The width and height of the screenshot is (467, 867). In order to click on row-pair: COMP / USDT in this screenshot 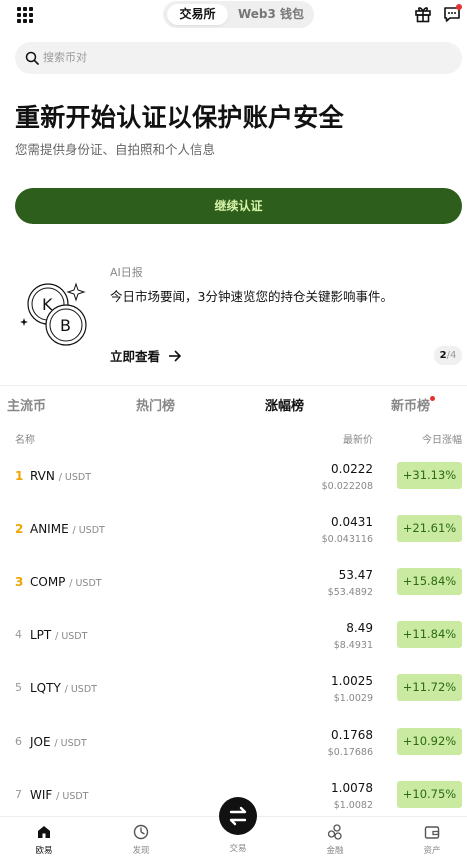, I will do `click(66, 582)`.